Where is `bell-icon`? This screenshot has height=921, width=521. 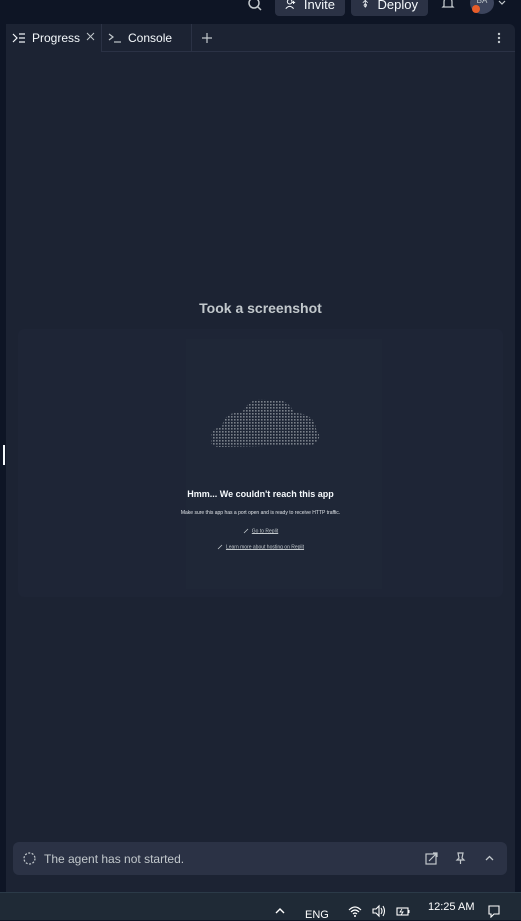 bell-icon is located at coordinates (448, 5).